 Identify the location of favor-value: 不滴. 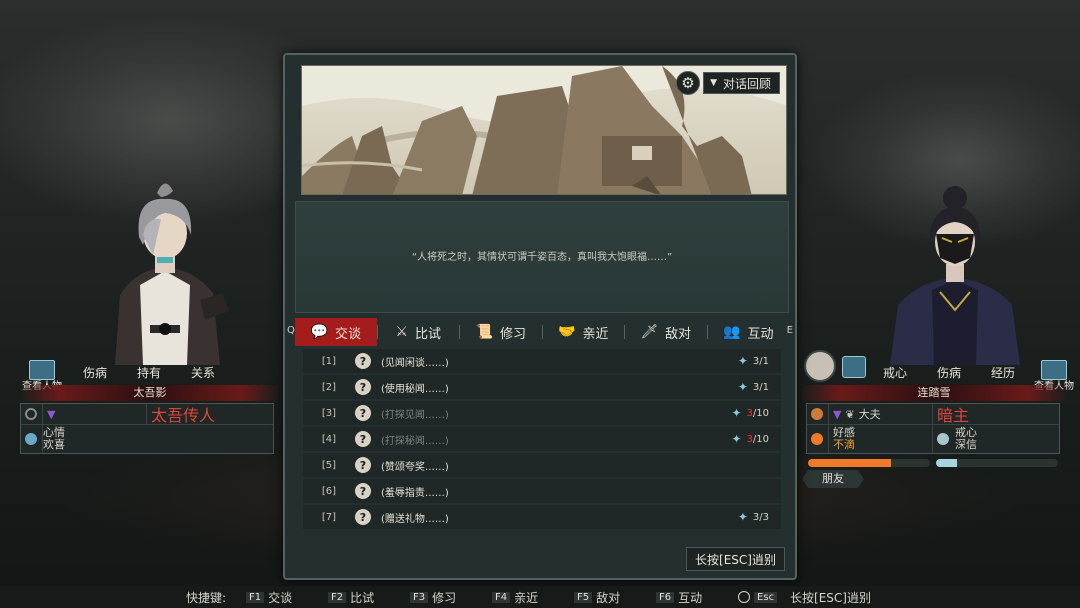
(844, 444).